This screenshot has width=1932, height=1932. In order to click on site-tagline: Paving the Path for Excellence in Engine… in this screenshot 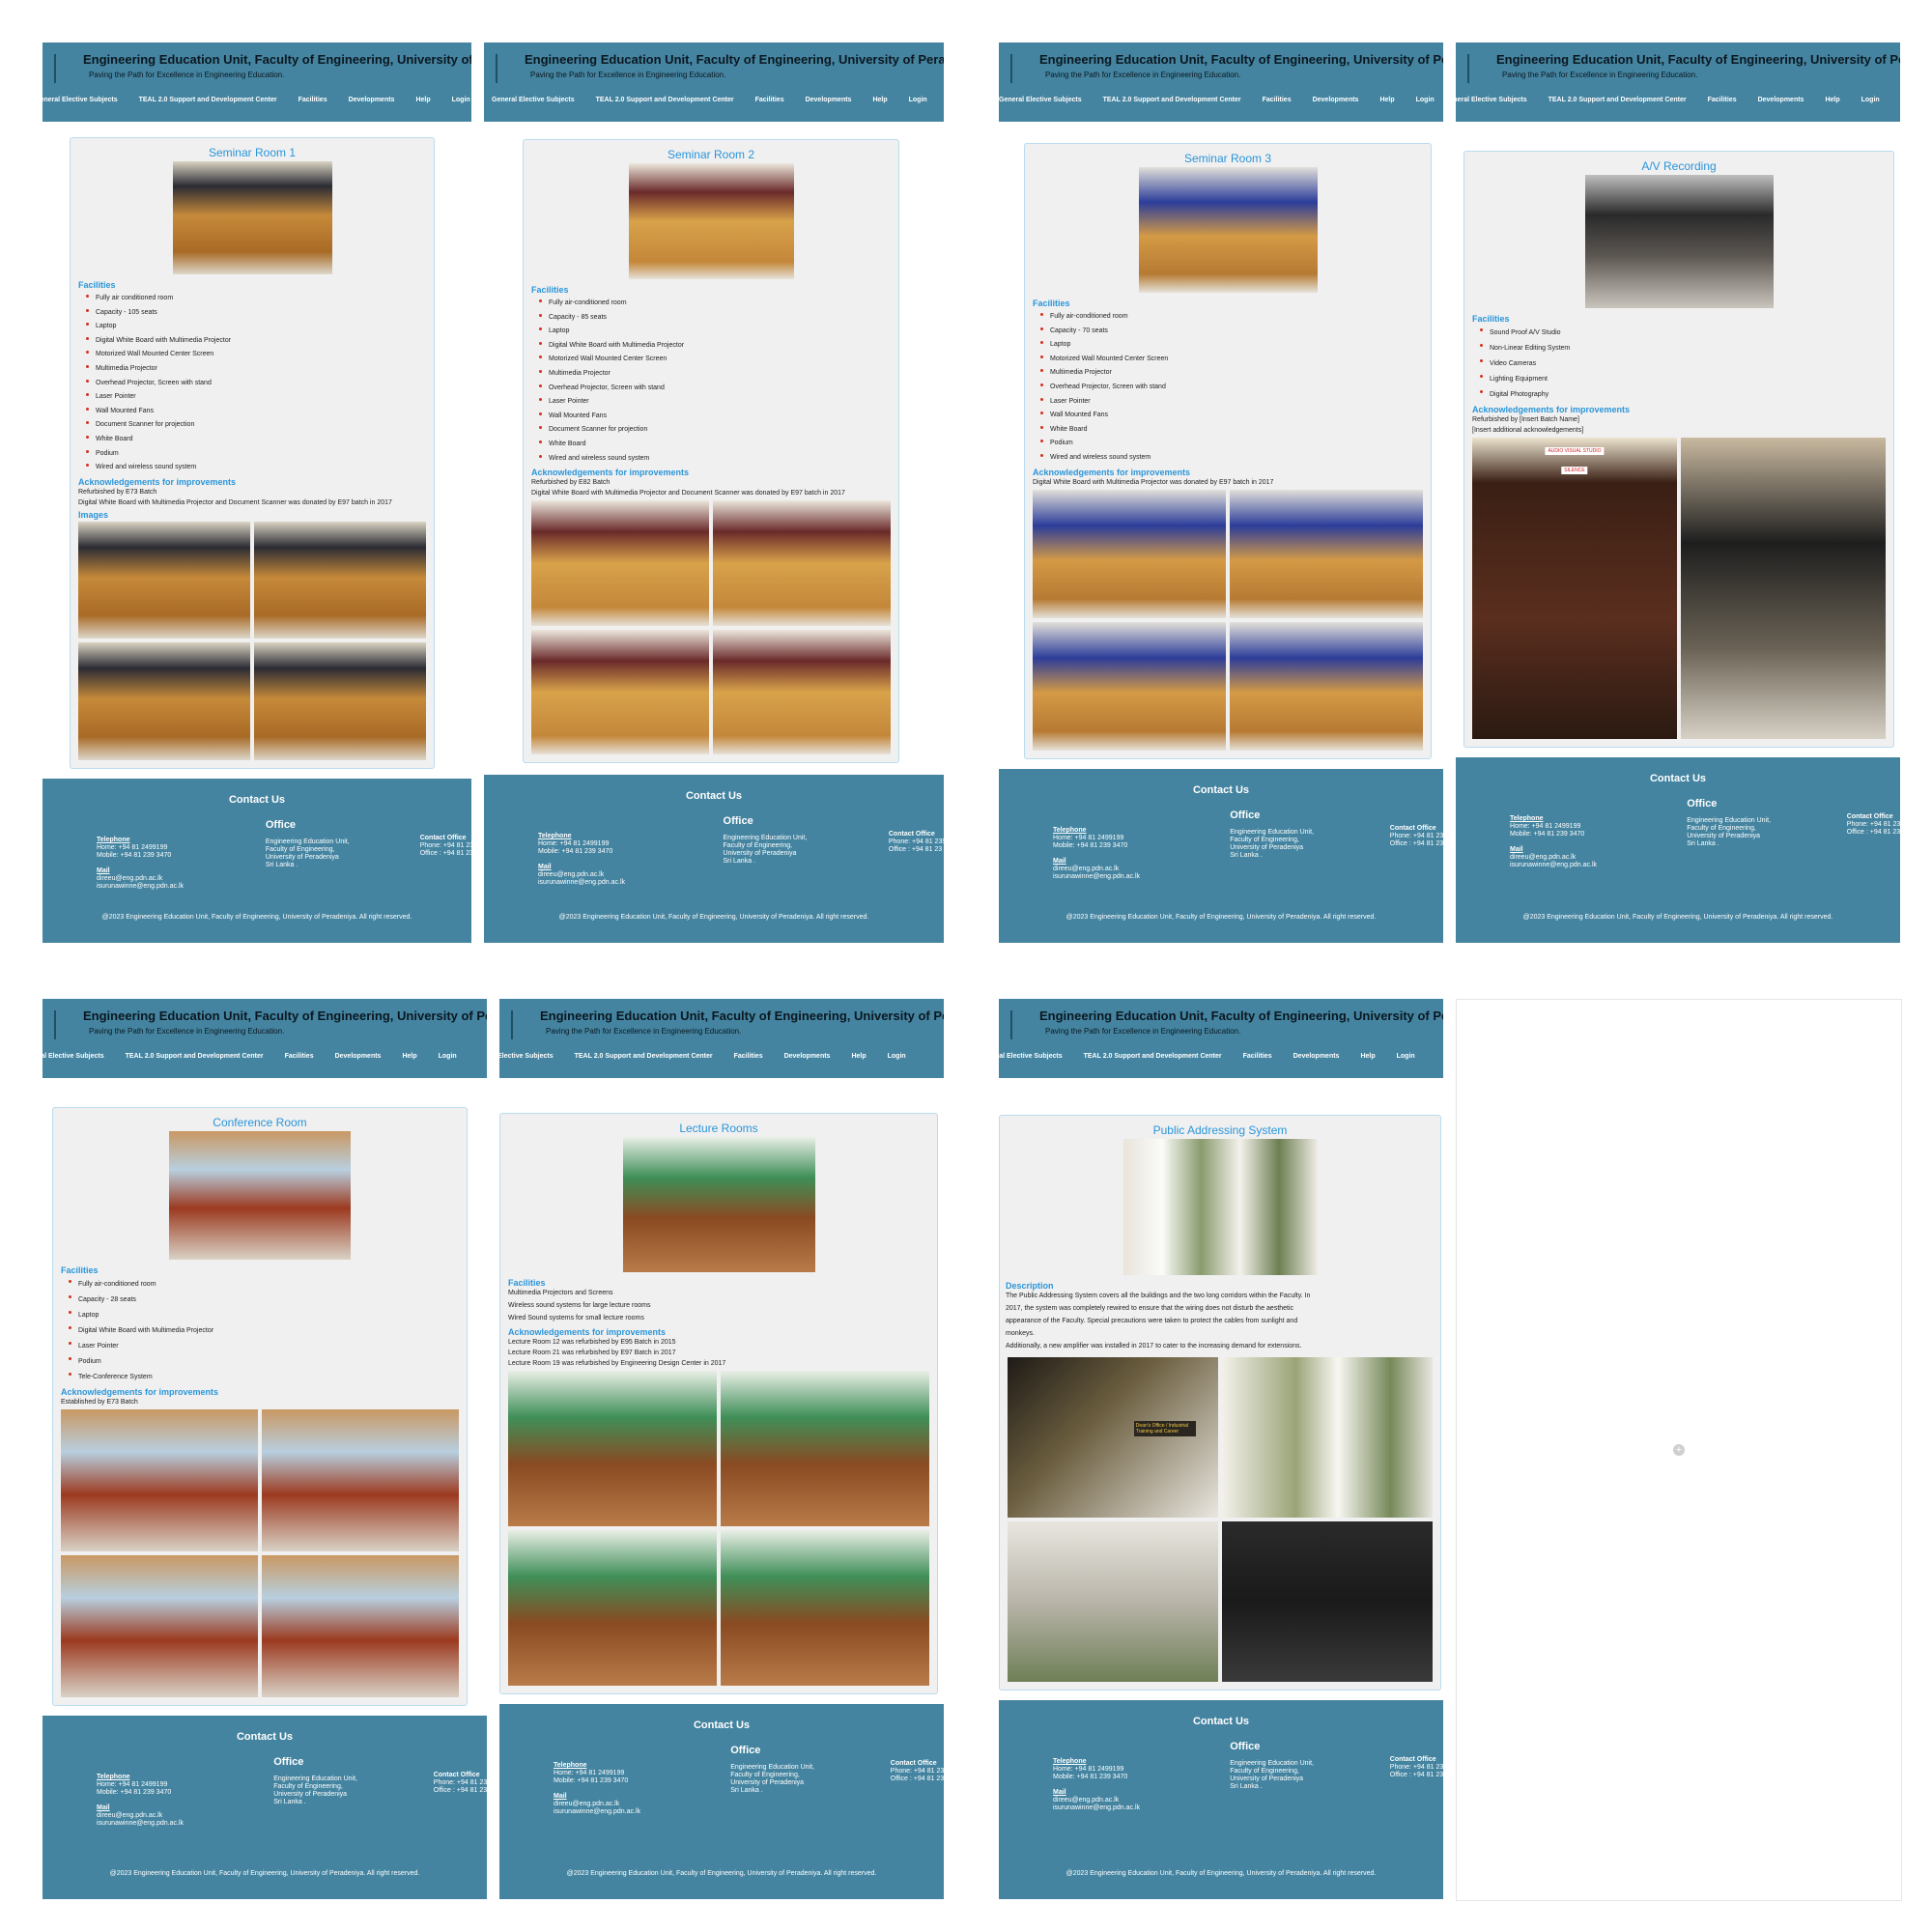, I will do `click(644, 1031)`.